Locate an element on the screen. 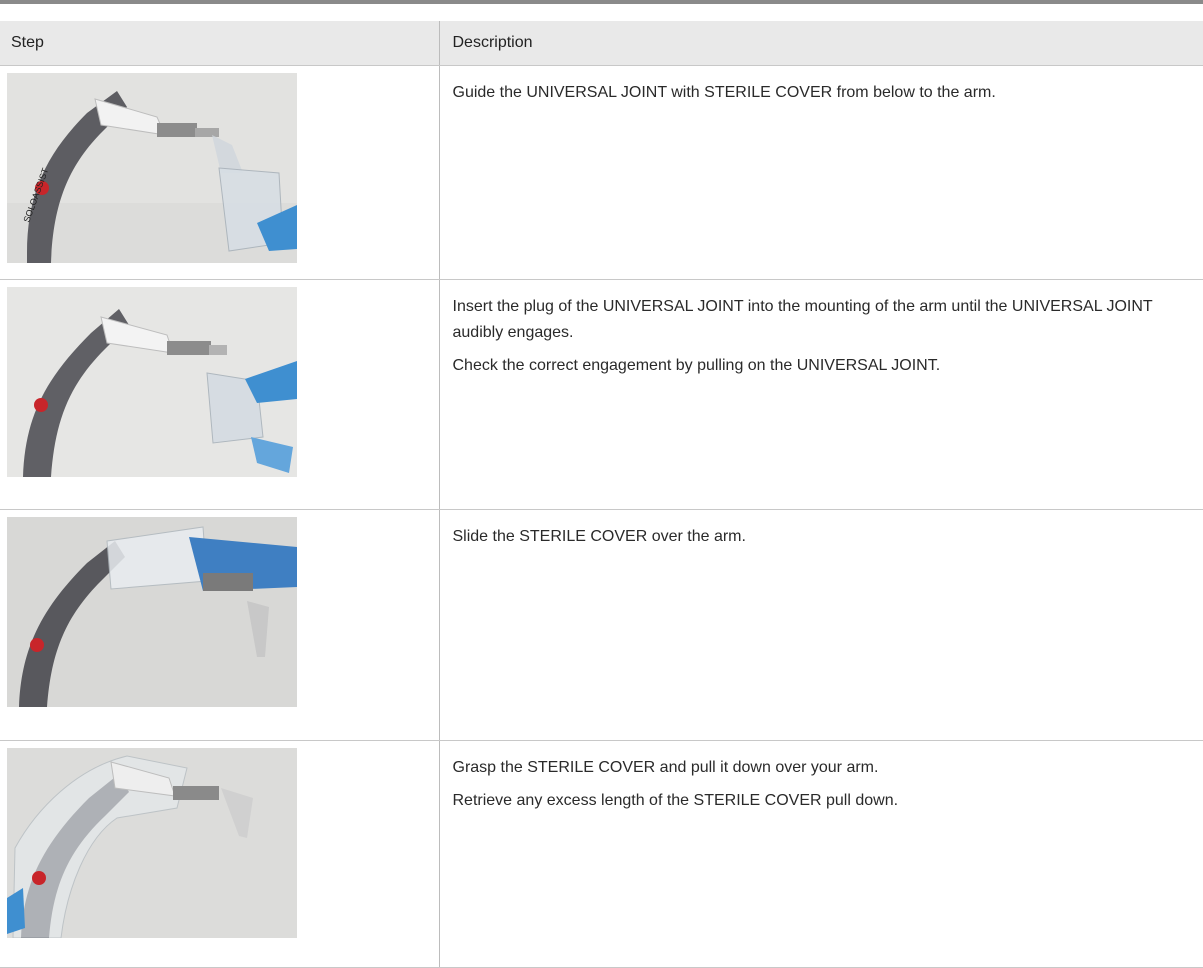 This screenshot has width=1203, height=968. step-image-cell: SOLOASSIST is located at coordinates (220, 172).